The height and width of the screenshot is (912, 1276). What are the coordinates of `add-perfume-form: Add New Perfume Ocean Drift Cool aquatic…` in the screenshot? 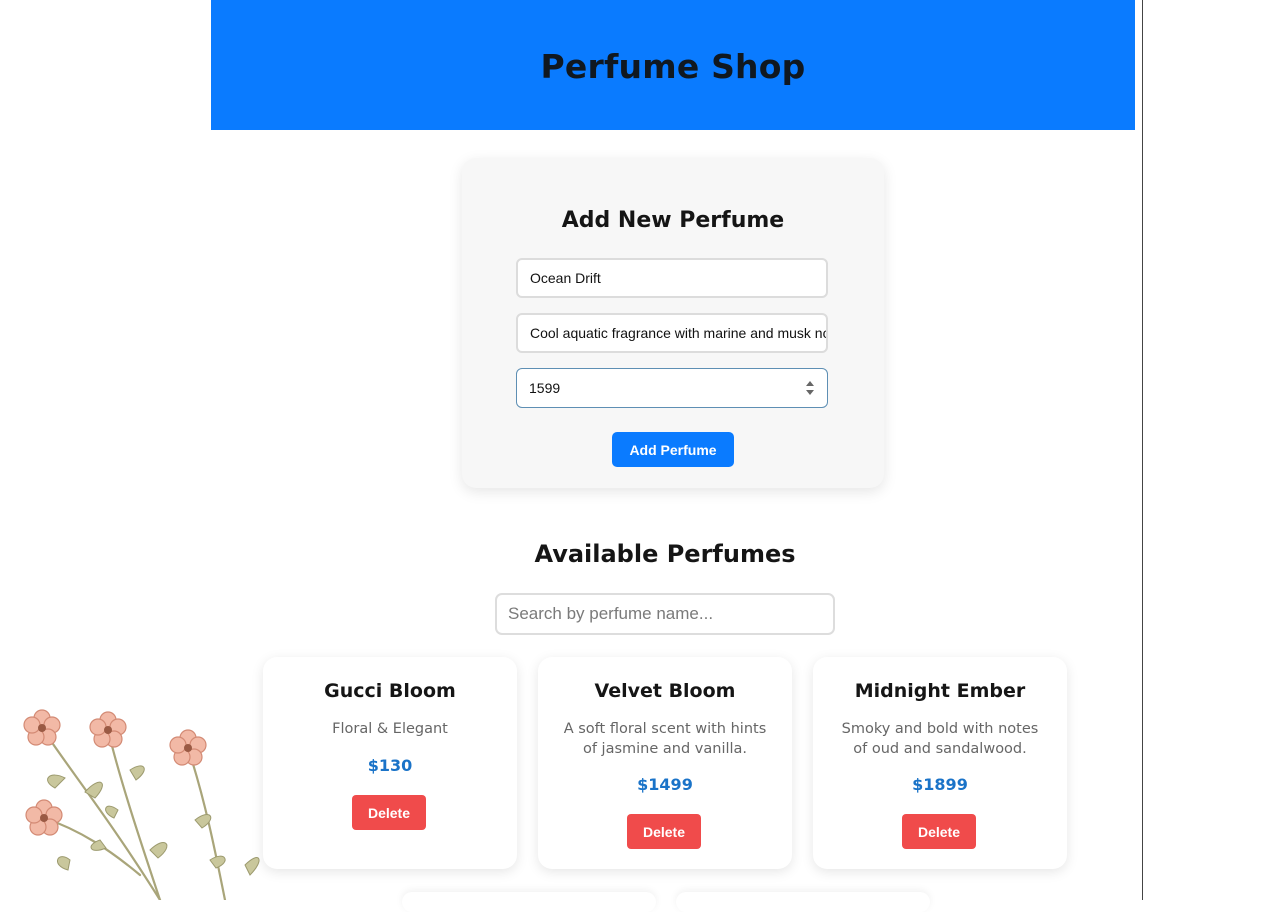 It's located at (673, 323).